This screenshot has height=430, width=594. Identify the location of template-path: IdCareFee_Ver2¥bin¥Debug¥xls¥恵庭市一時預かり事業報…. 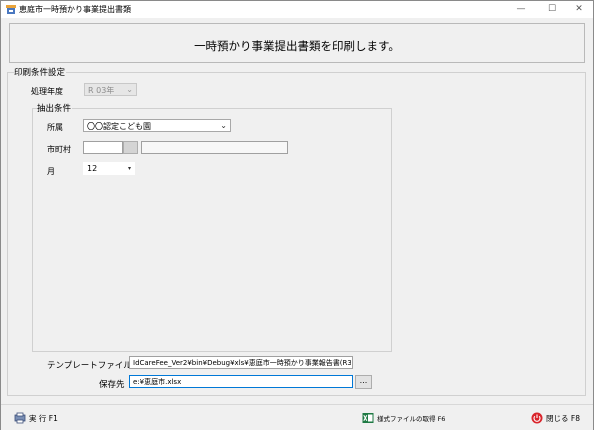
(242, 363).